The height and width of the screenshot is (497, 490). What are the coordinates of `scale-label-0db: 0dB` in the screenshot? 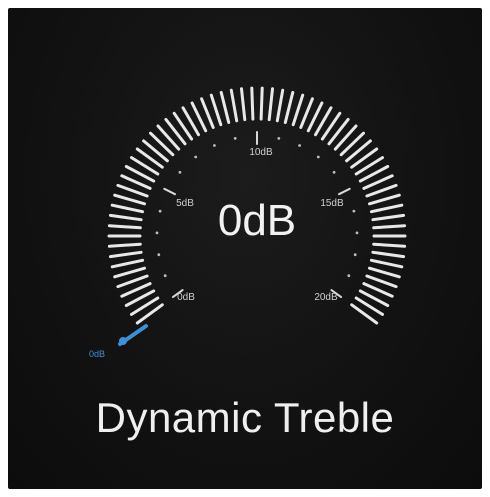 It's located at (186, 297).